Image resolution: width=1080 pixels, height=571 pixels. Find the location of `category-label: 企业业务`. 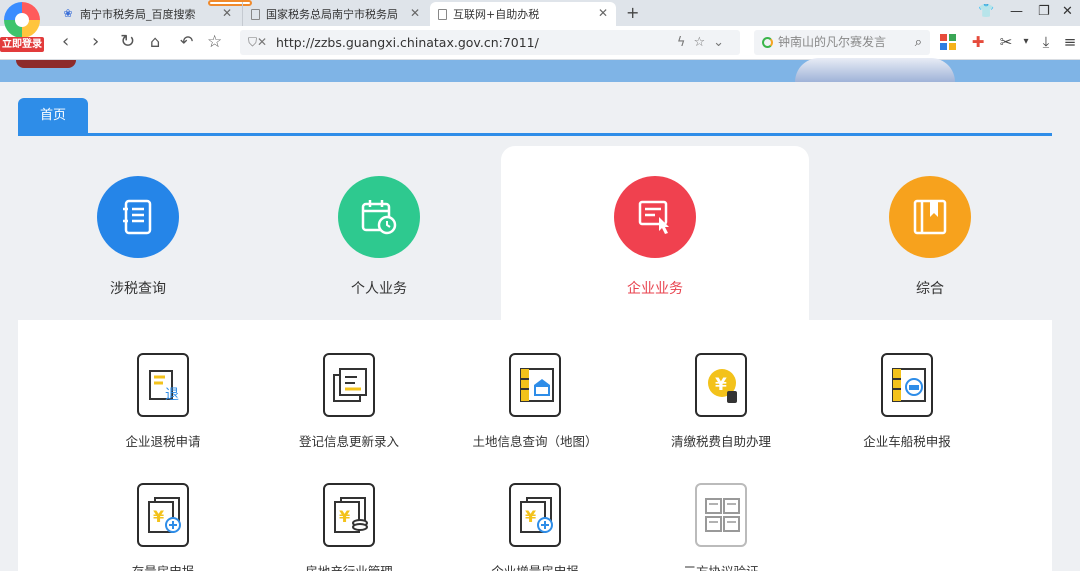

category-label: 企业业务 is located at coordinates (655, 289).